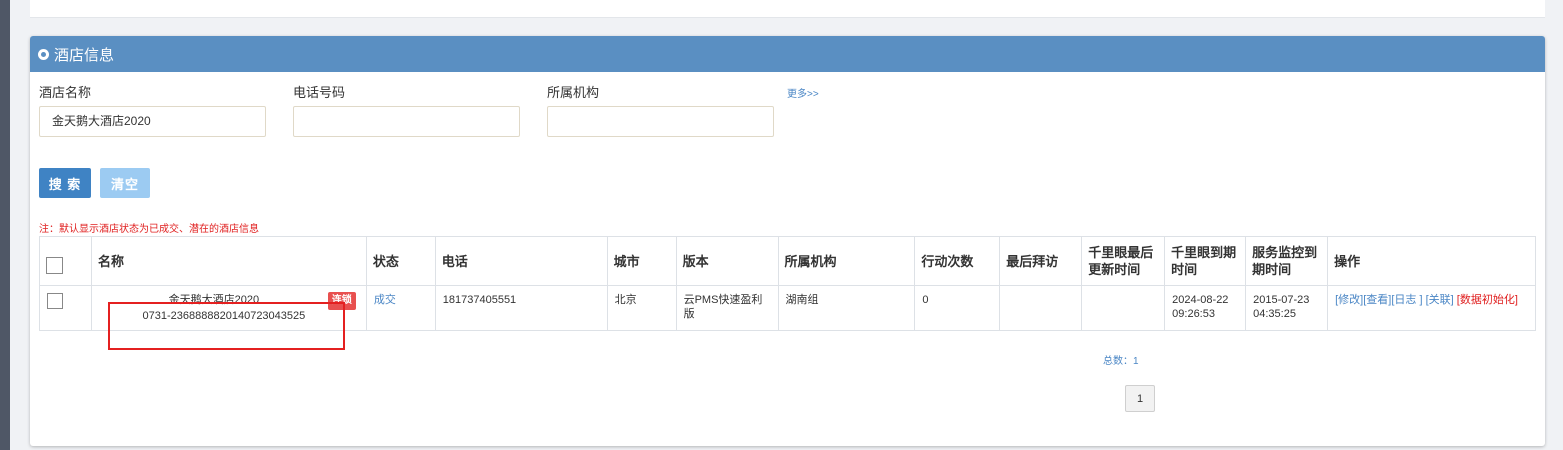 The width and height of the screenshot is (1563, 450). What do you see at coordinates (43, 54) in the screenshot?
I see `circle-dot-icon` at bounding box center [43, 54].